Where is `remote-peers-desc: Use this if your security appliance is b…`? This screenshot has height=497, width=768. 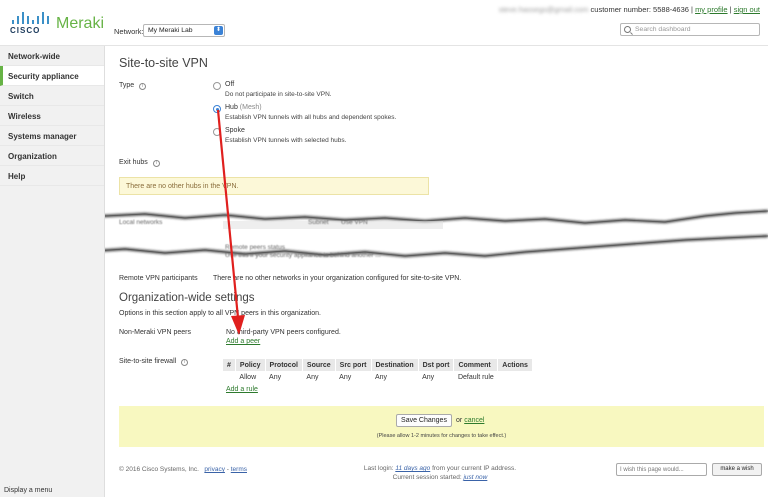
remote-peers-desc: Use this if your security appliance is b… is located at coordinates (303, 255).